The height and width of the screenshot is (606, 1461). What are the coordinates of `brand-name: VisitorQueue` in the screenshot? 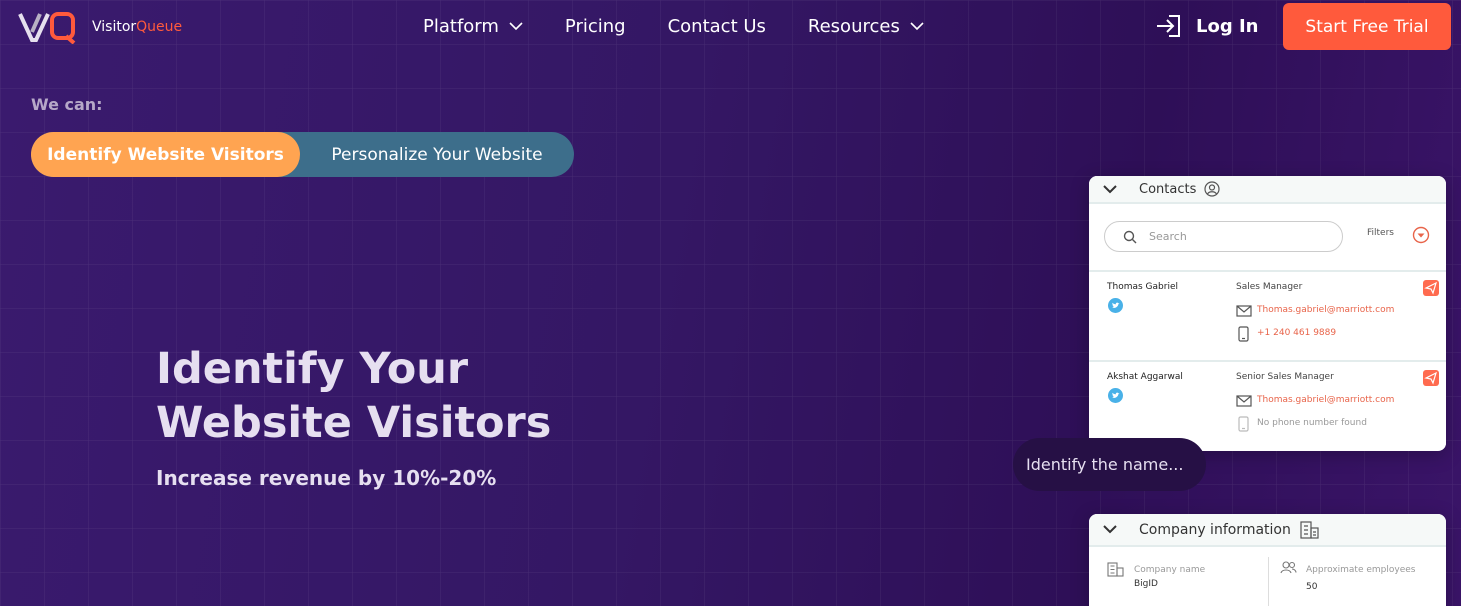 It's located at (137, 27).